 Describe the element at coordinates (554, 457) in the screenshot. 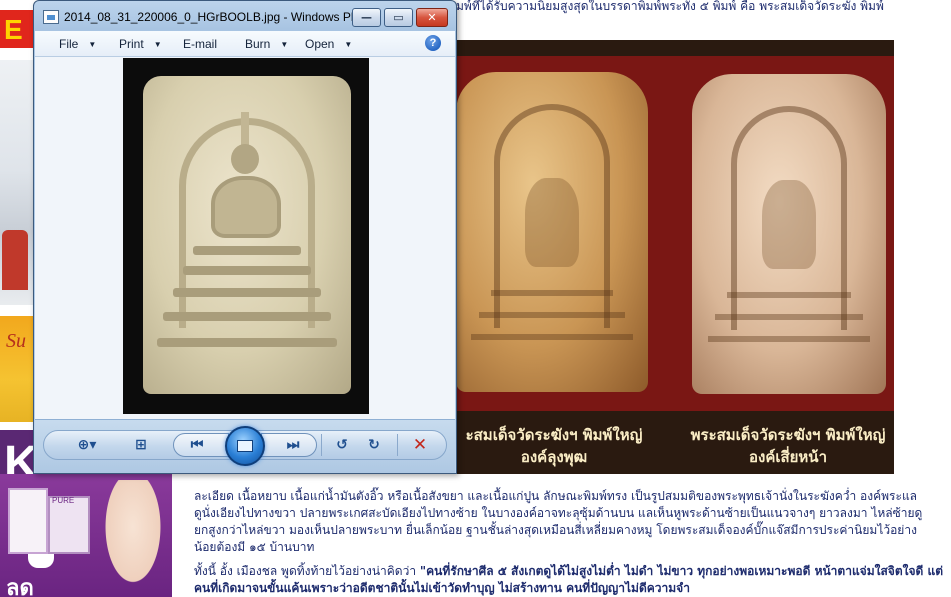

I see `caption-left-line2: องค์ลุงพุฒ` at that location.